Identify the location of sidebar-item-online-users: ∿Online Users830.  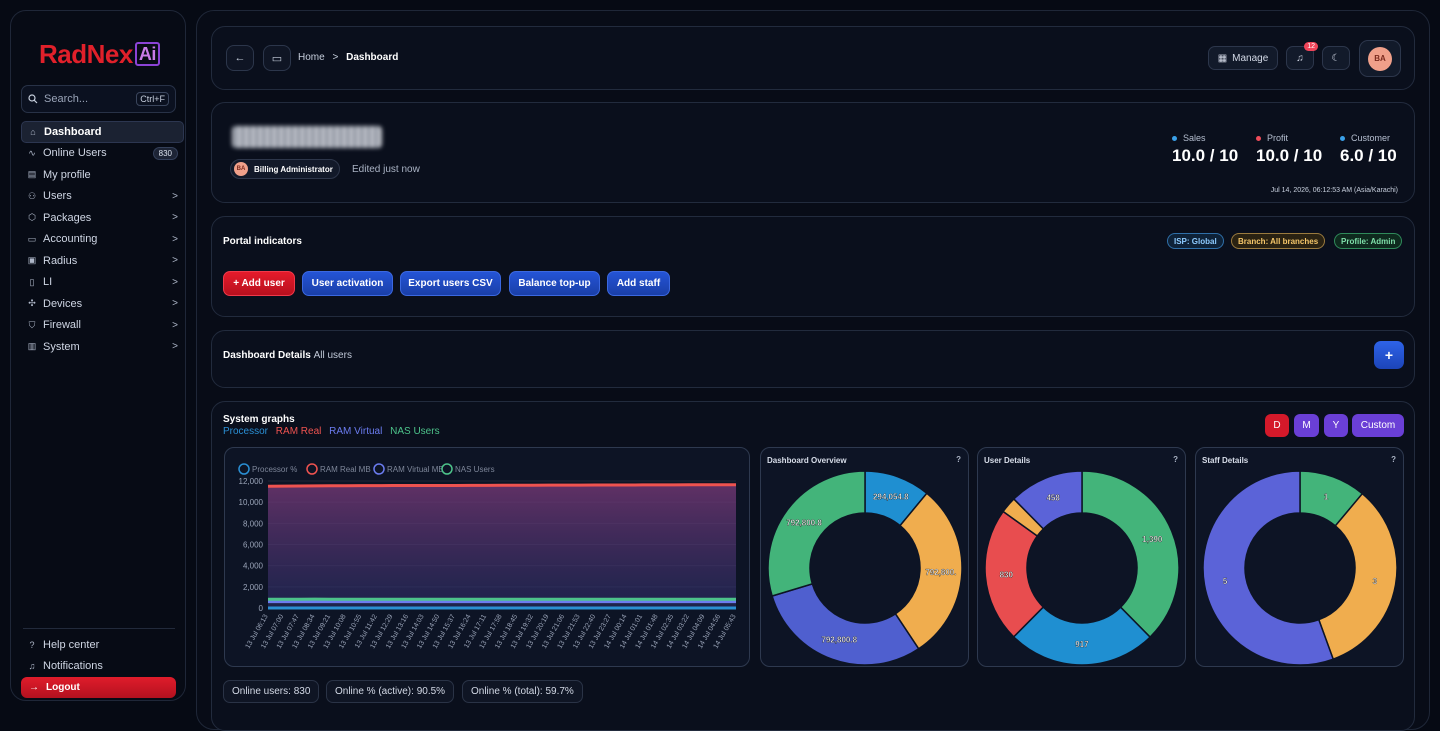
(102, 154).